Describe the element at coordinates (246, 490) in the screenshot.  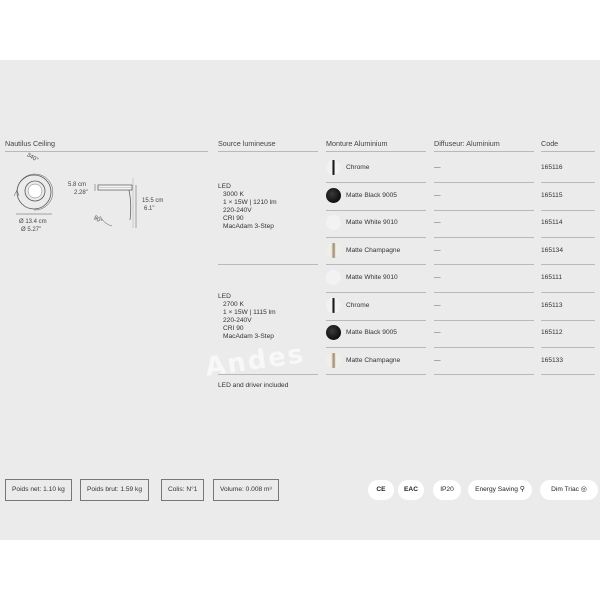
I see `volume-box: Volume: 0.008 m³` at that location.